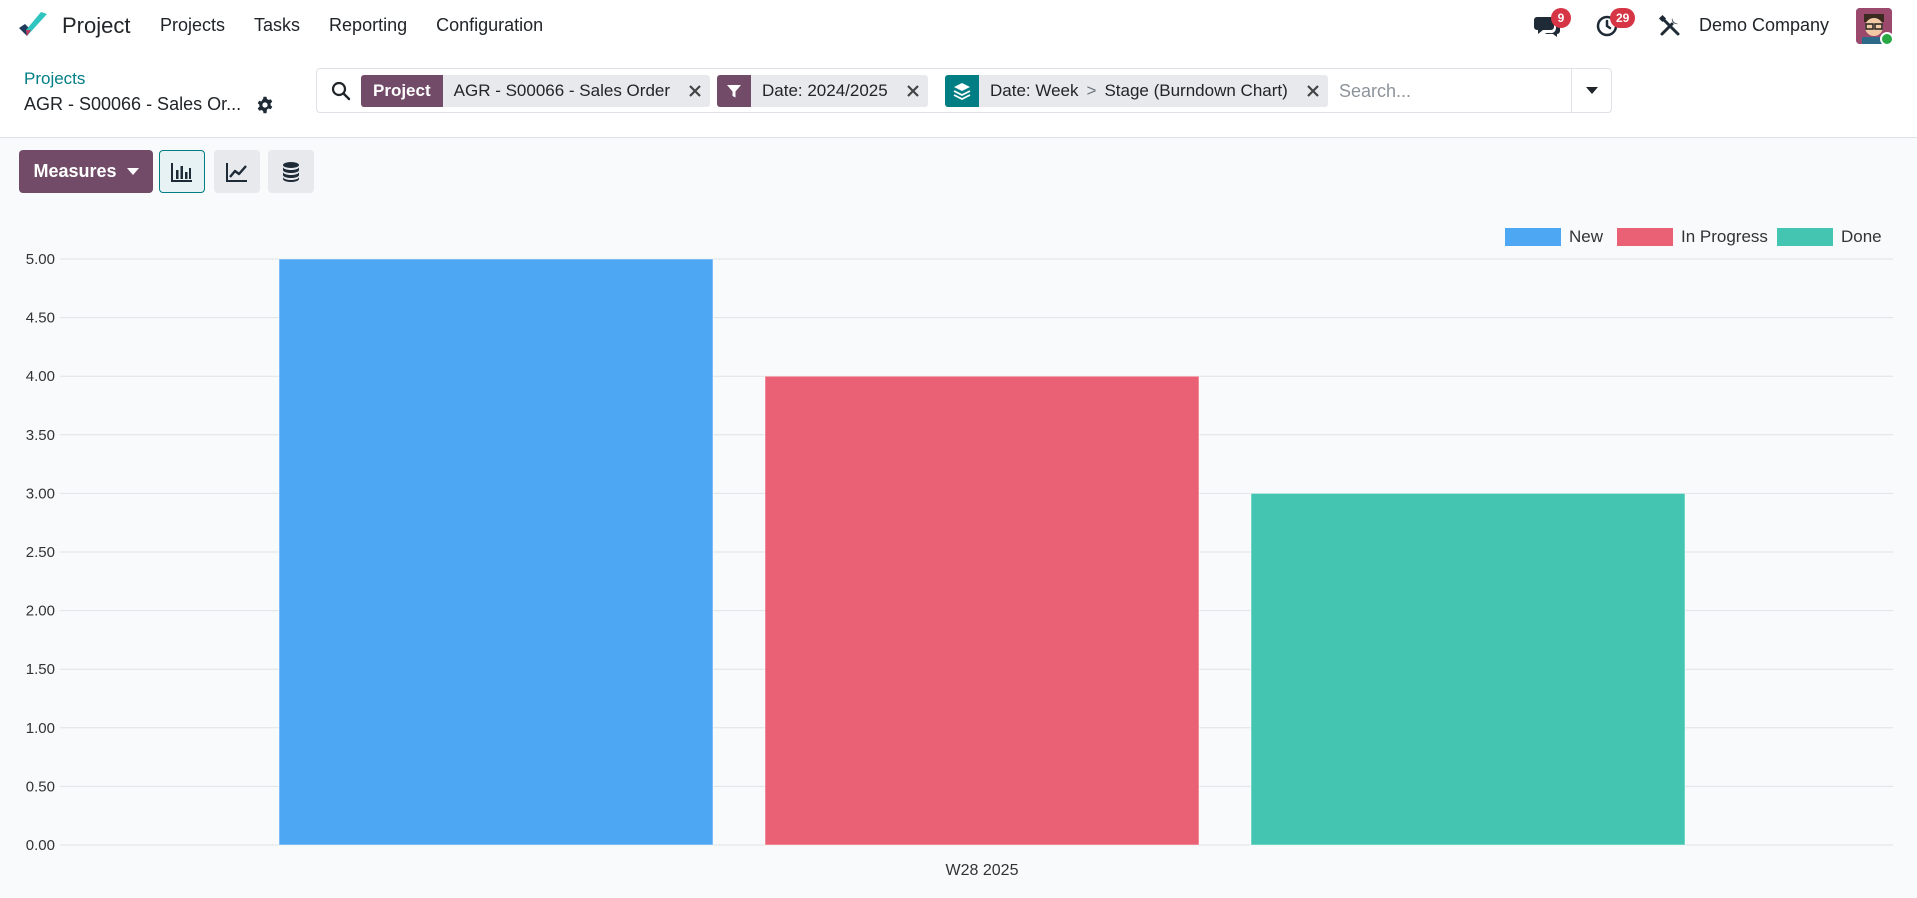 The width and height of the screenshot is (1917, 898). What do you see at coordinates (341, 91) in the screenshot?
I see `search-icon` at bounding box center [341, 91].